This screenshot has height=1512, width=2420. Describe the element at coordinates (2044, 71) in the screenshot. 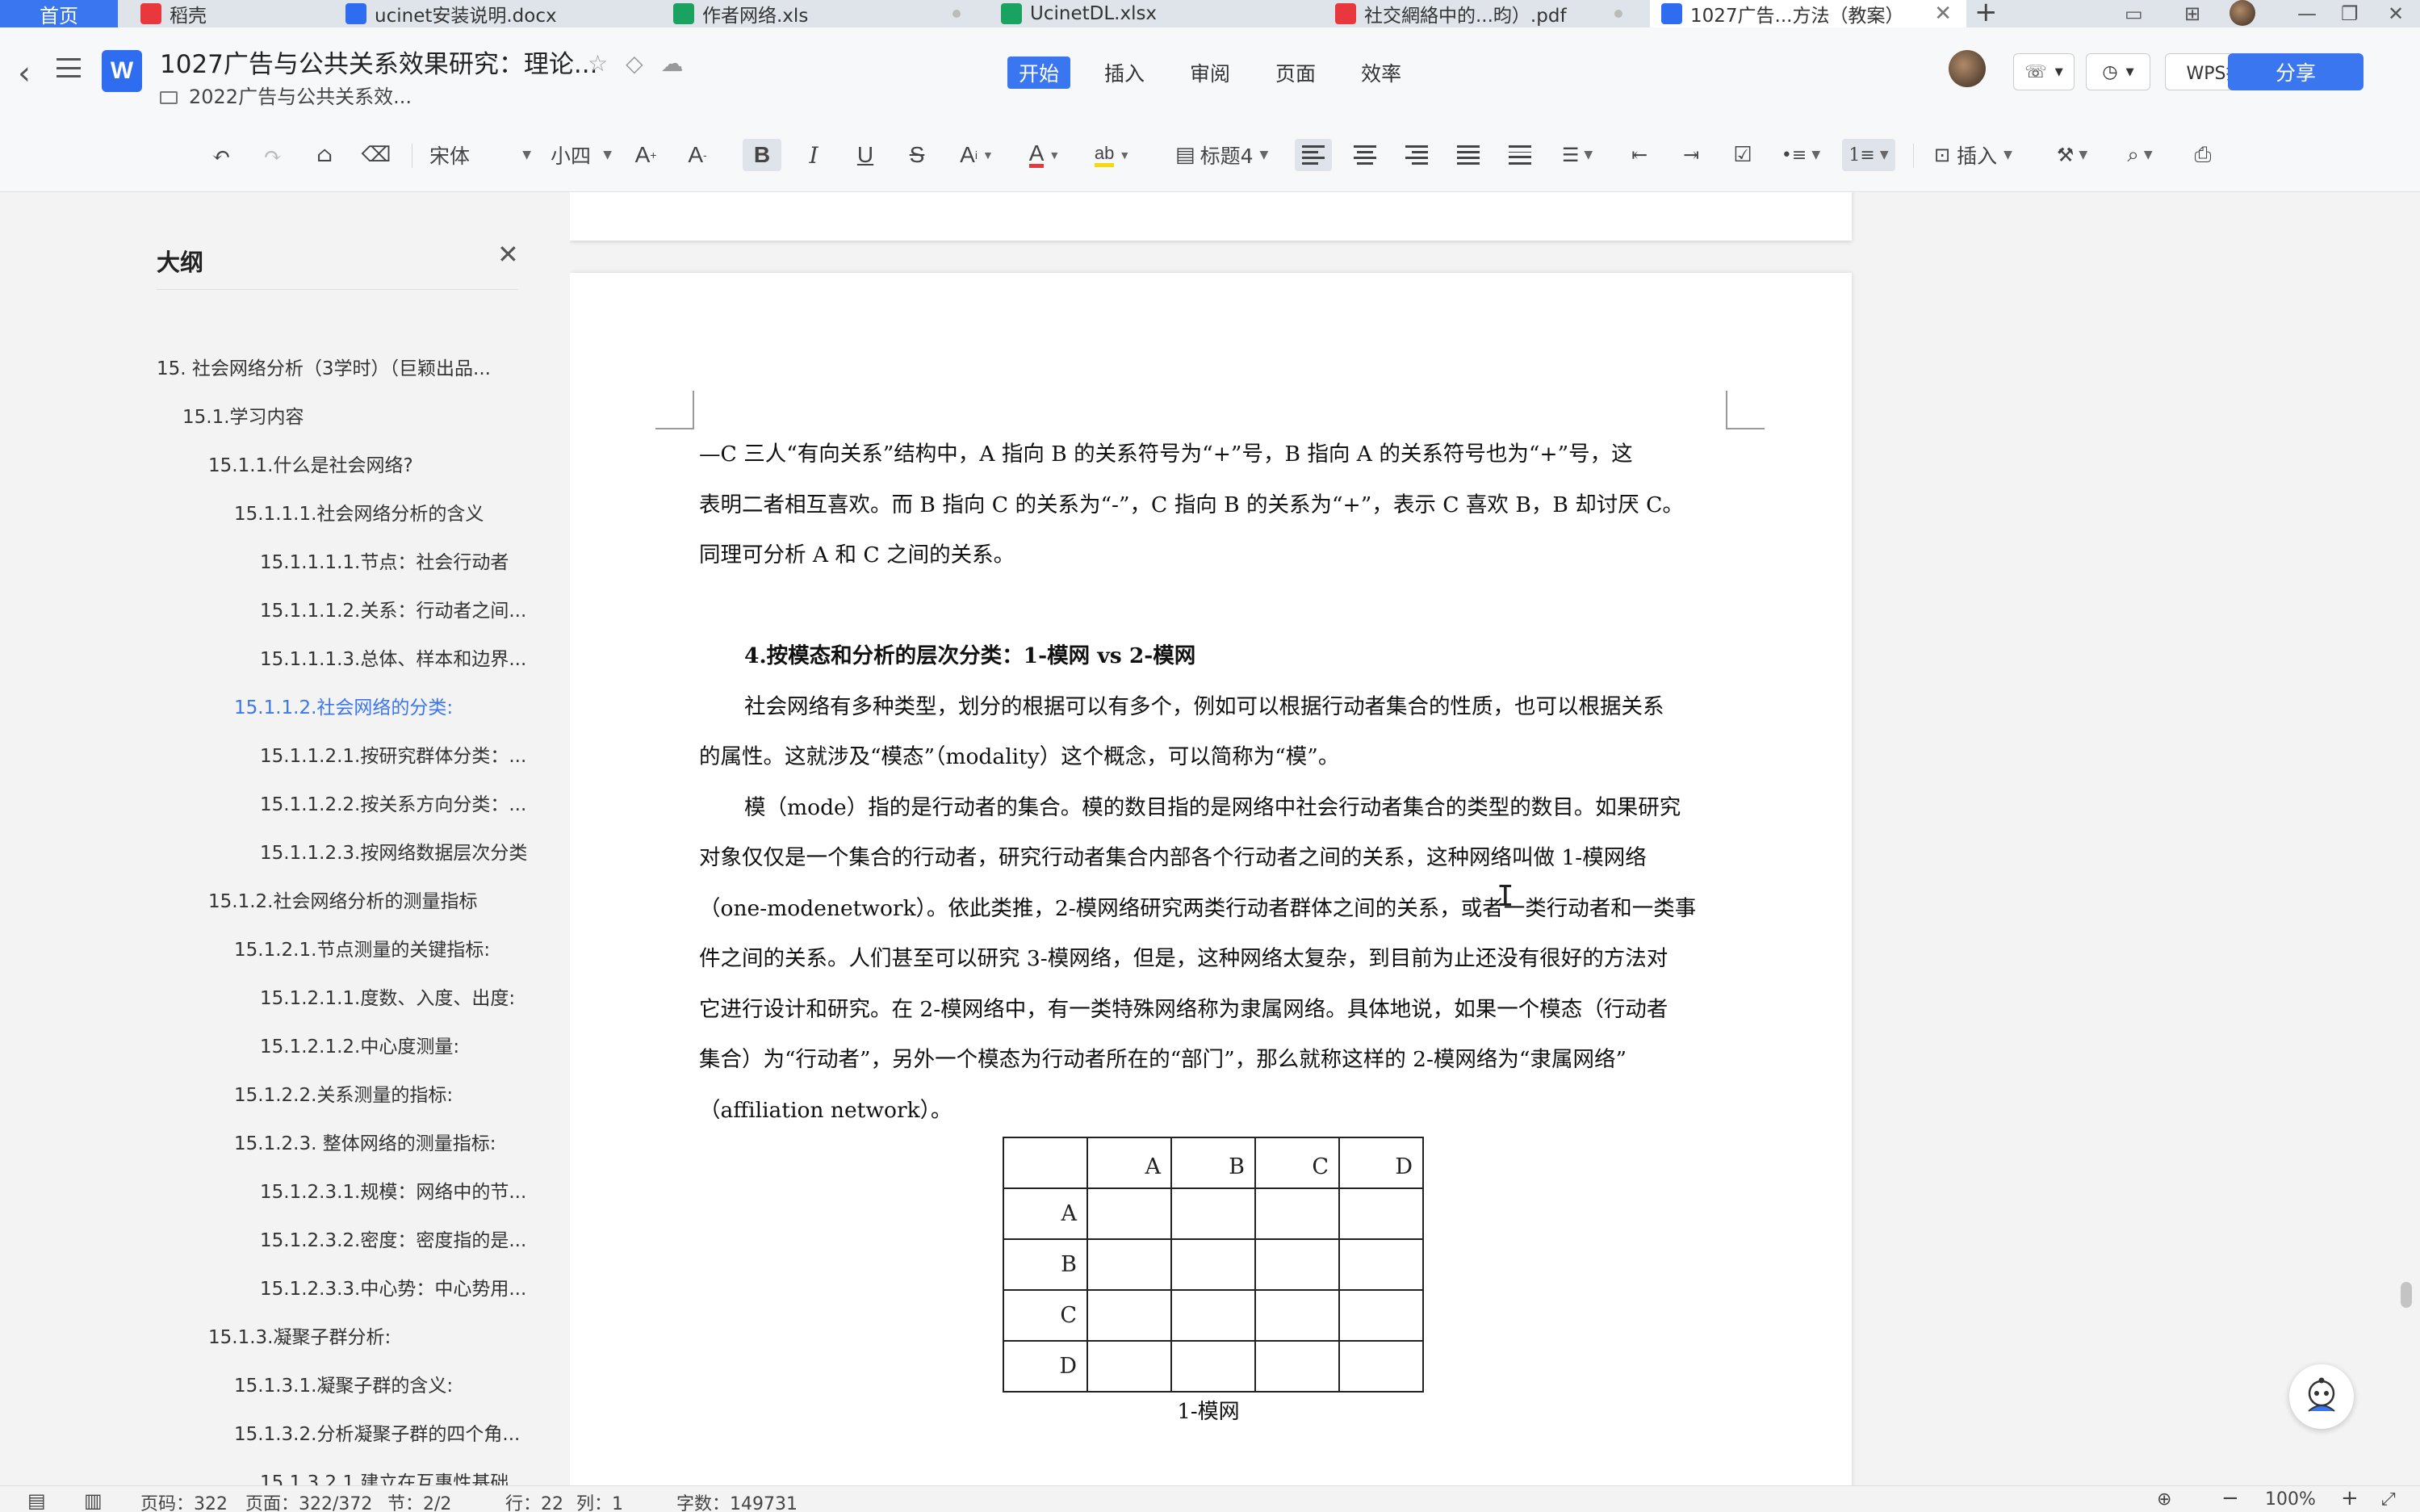

I see `call-button: ☏ ▼` at that location.